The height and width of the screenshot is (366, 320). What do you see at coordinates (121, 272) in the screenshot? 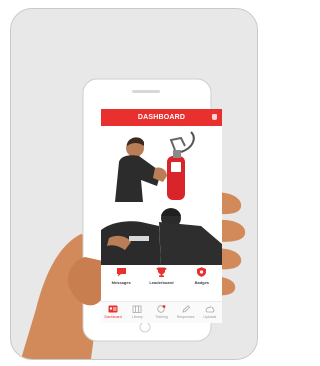
I see `chat-bubble-icon` at bounding box center [121, 272].